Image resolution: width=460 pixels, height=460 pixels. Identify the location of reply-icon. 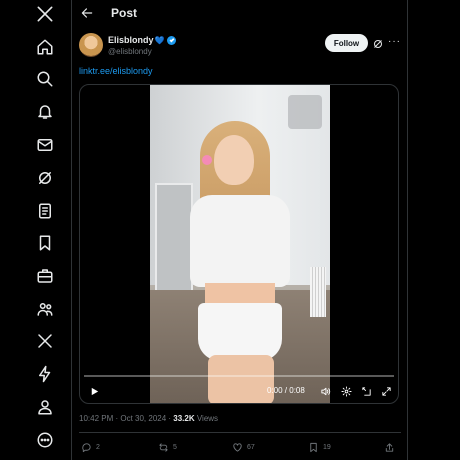
(86, 448).